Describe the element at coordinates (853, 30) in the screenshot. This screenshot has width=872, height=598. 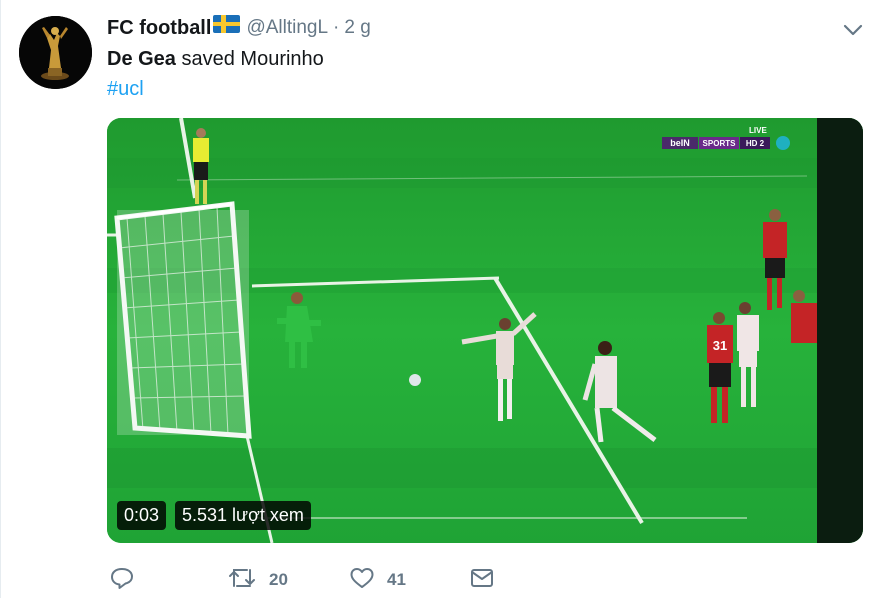
I see `chevron-down-icon` at that location.